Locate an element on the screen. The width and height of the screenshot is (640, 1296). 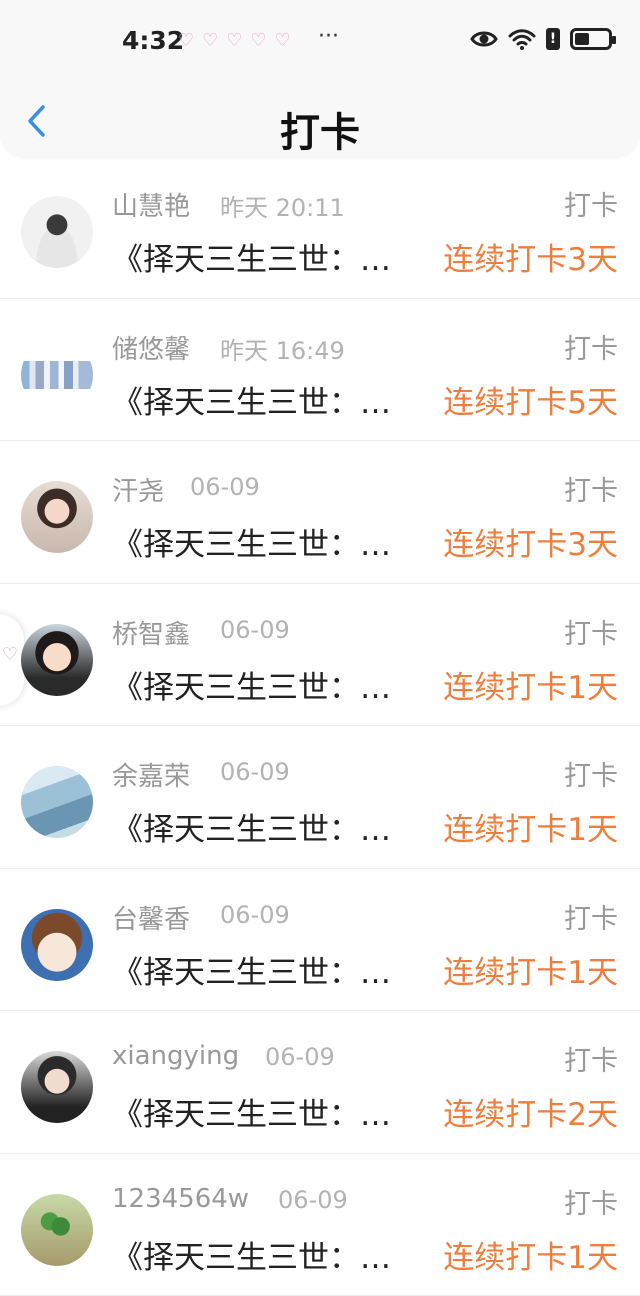
user-name: 台馨香 is located at coordinates (151, 917).